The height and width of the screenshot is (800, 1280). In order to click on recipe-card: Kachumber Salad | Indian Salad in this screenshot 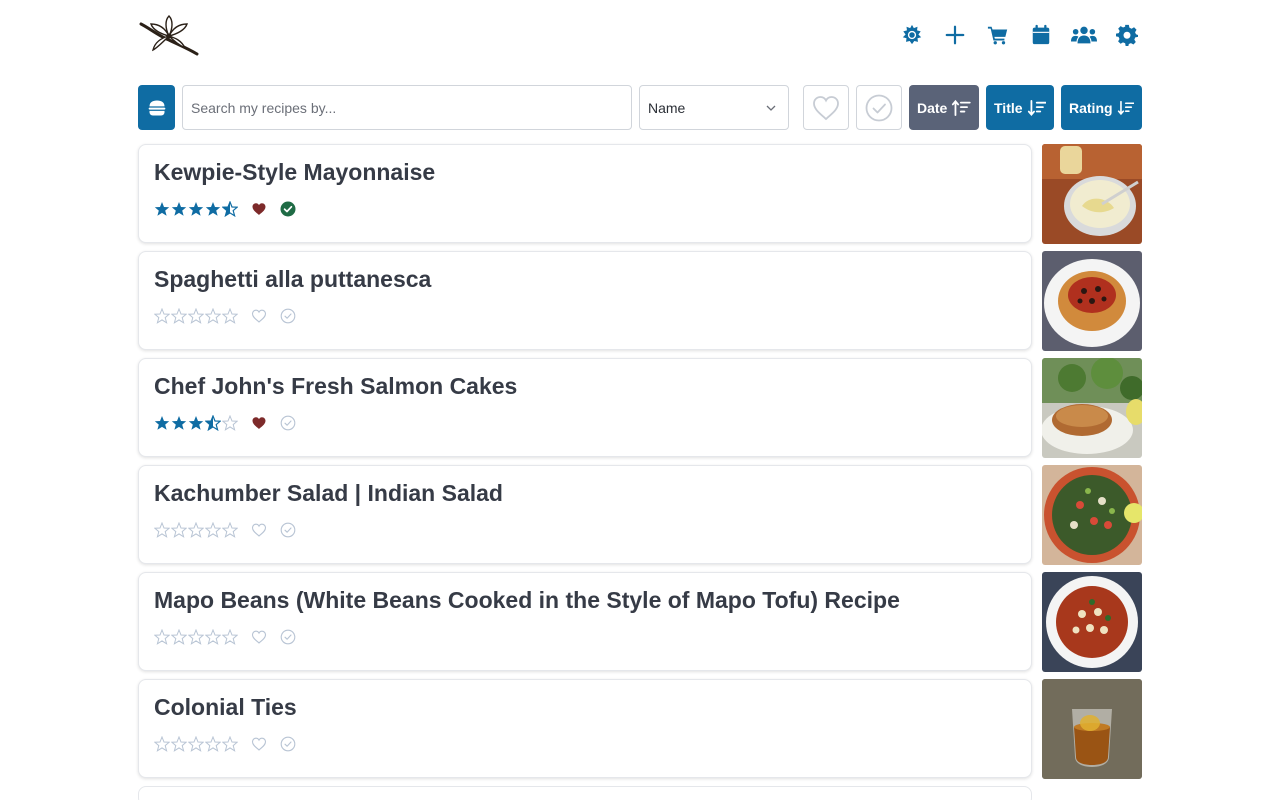, I will do `click(585, 514)`.